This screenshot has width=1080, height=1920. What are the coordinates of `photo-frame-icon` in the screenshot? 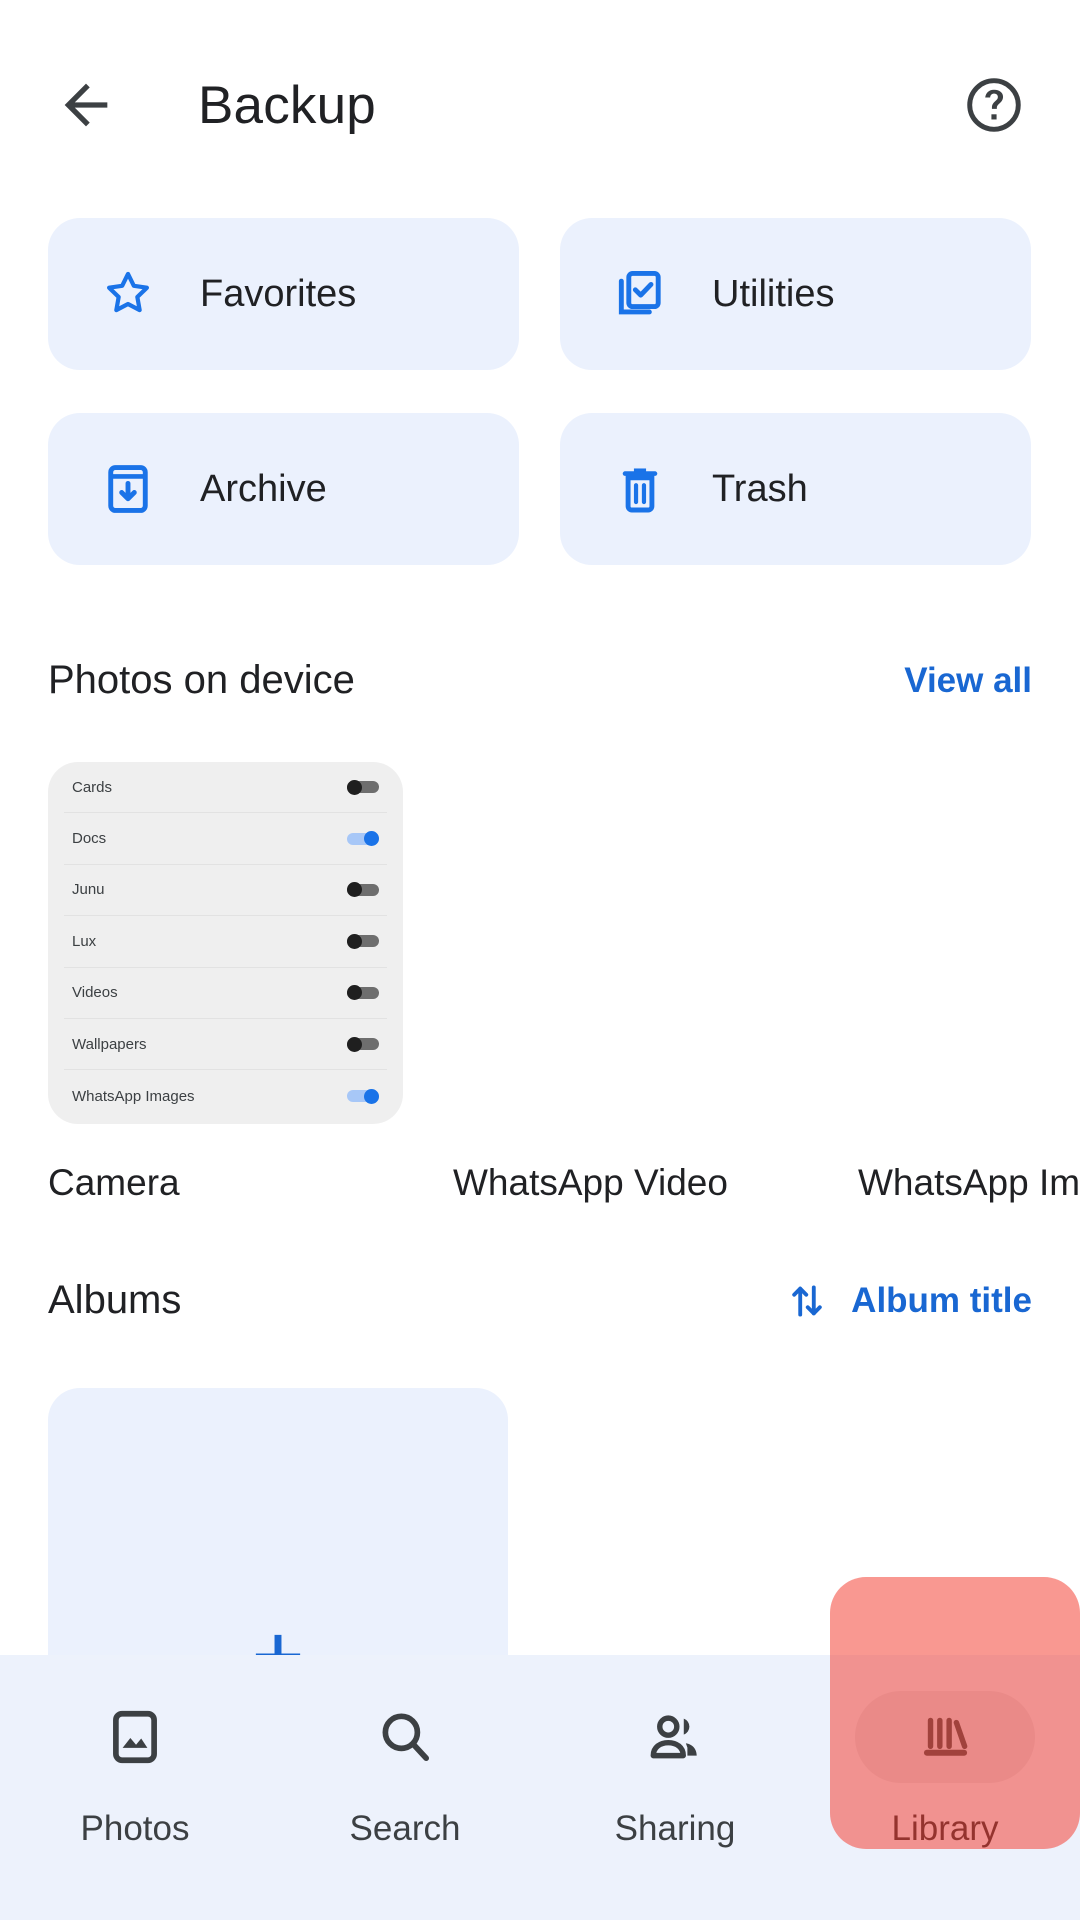 It's located at (135, 1737).